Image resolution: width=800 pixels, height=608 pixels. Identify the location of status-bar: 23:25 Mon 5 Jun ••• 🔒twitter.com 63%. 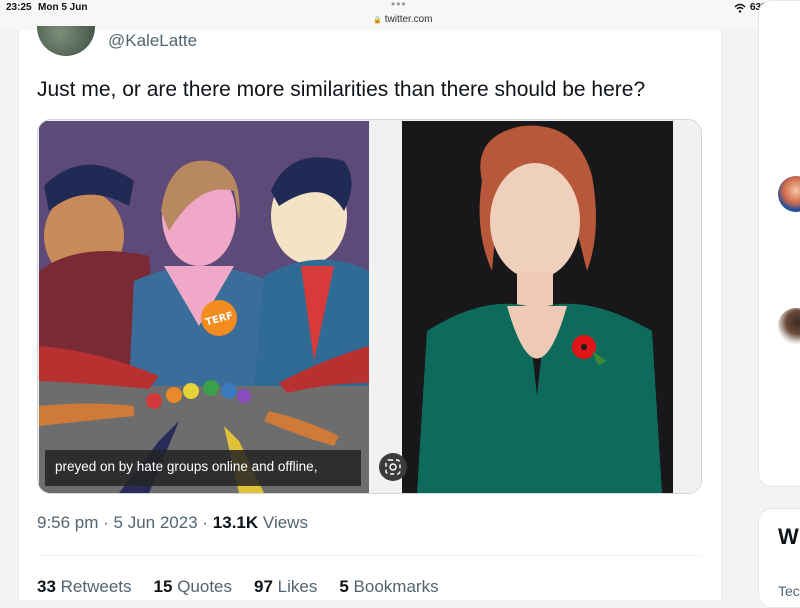
(400, 15).